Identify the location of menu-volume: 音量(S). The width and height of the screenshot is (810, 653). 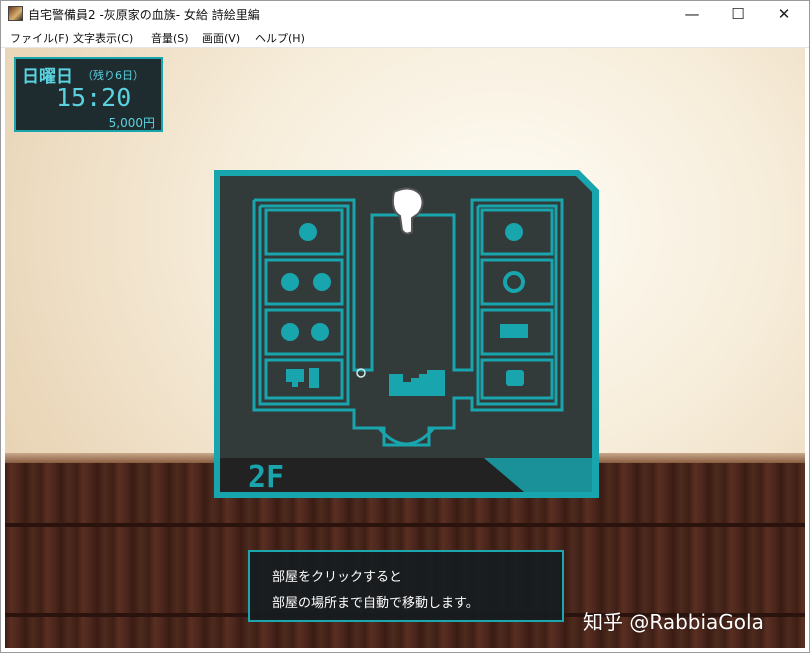
(170, 38).